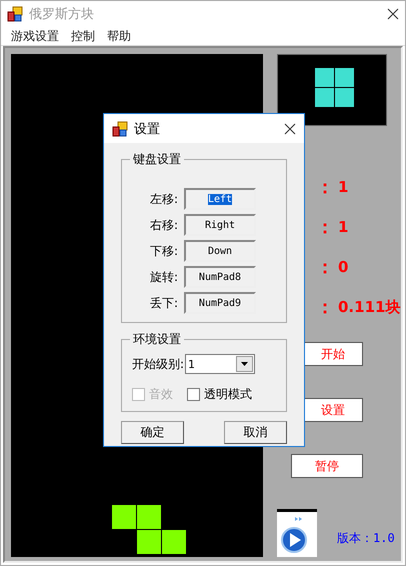  Describe the element at coordinates (244, 364) in the screenshot. I see `caret-icon` at that location.